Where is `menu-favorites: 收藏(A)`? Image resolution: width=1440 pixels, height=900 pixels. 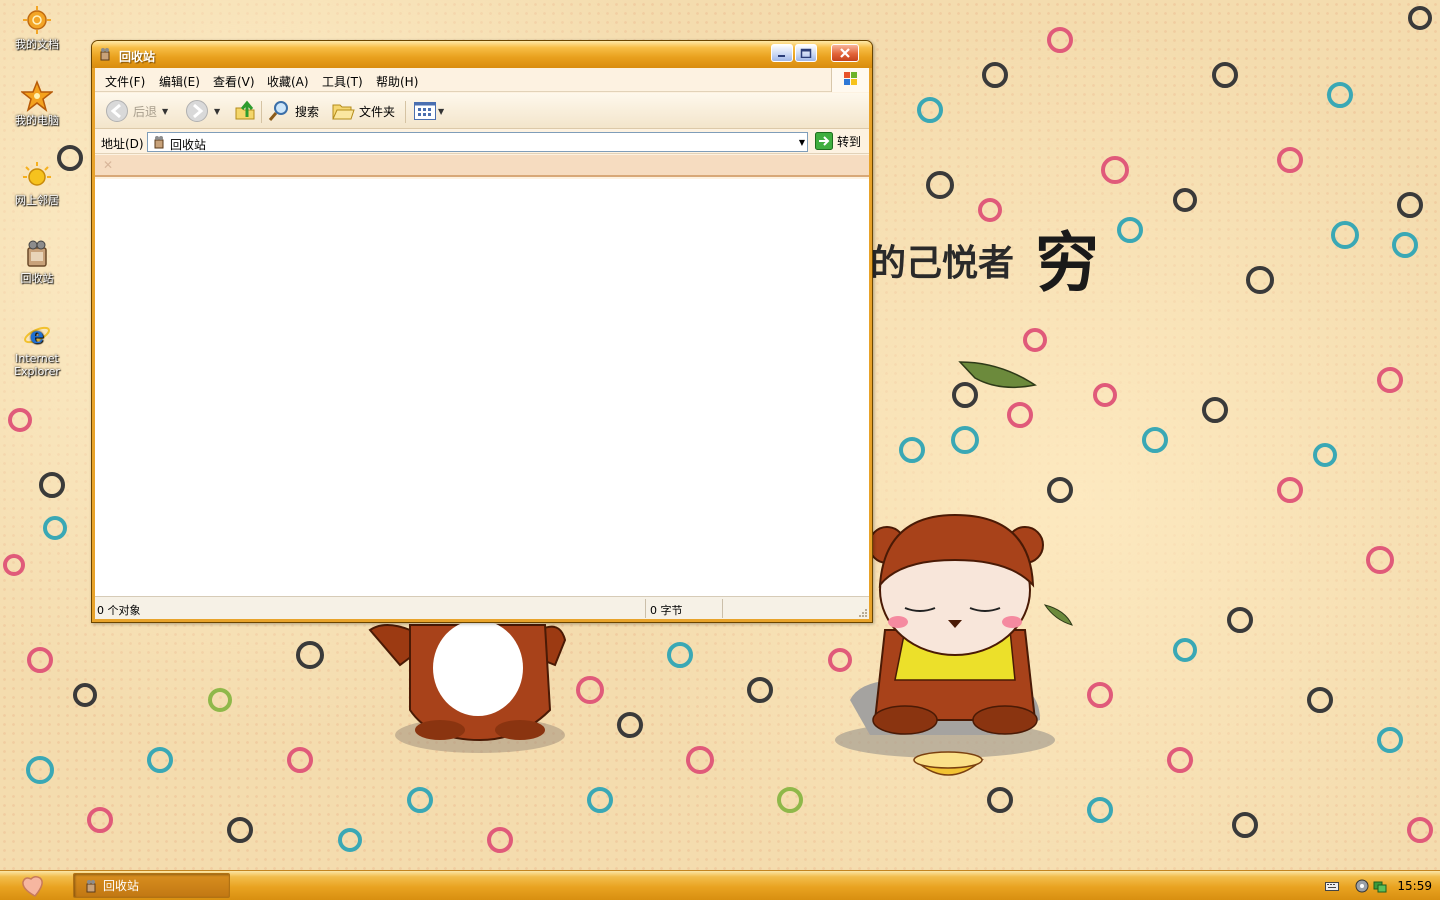
menu-favorites: 收藏(A) is located at coordinates (288, 81).